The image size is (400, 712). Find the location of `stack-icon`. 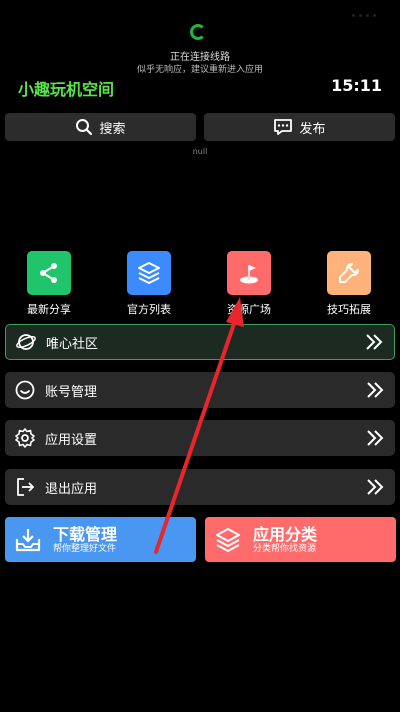

stack-icon is located at coordinates (228, 539).